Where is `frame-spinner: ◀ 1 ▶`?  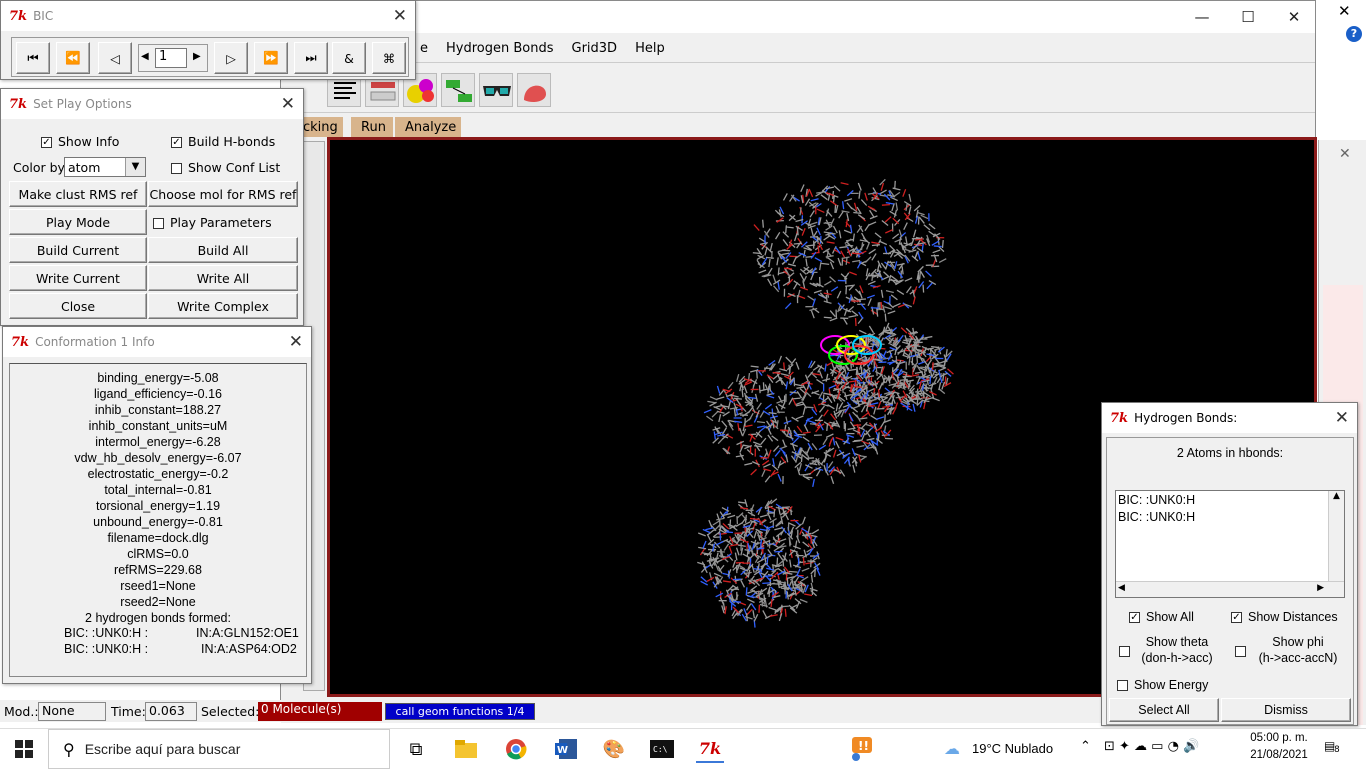
frame-spinner: ◀ 1 ▶ is located at coordinates (173, 58).